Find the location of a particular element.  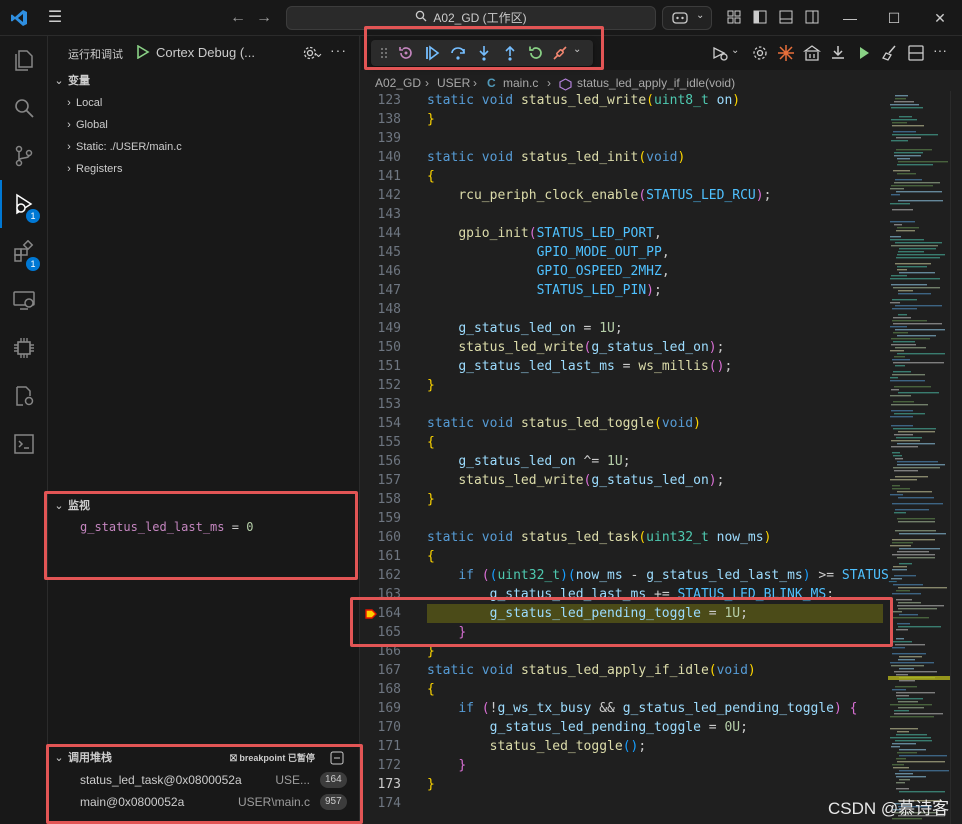

code-line: 144 gpio_init(STATUS_LED_PORT, is located at coordinates (621, 233).